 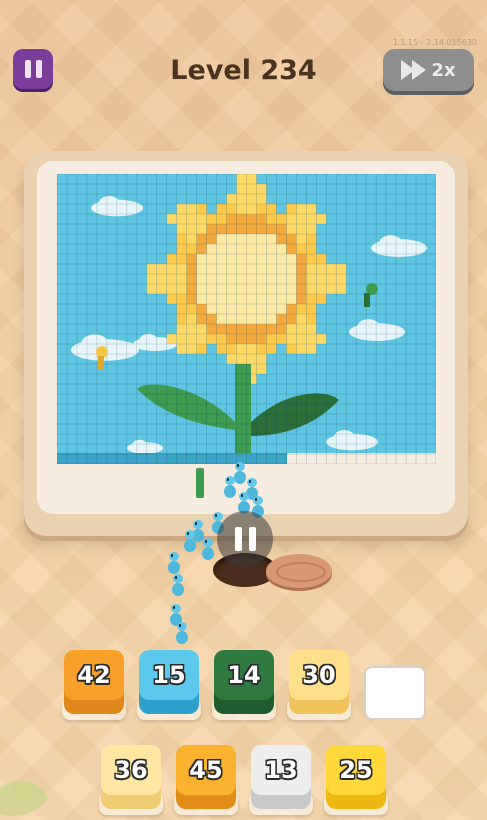 I want to click on slot-count: 45, so click(x=206, y=770).